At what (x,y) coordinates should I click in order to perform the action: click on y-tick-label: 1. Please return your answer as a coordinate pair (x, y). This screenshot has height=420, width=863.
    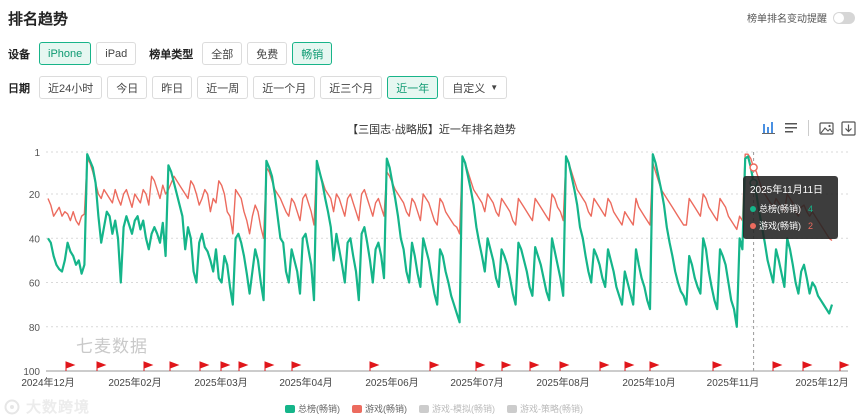
    Looking at the image, I should click on (37, 153).